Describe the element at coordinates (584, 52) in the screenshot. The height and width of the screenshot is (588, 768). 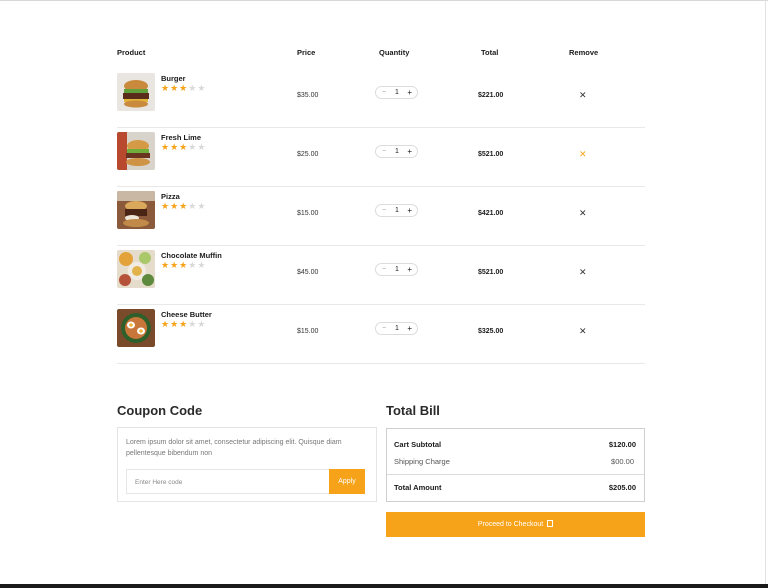
I see `header-remove: Remove` at that location.